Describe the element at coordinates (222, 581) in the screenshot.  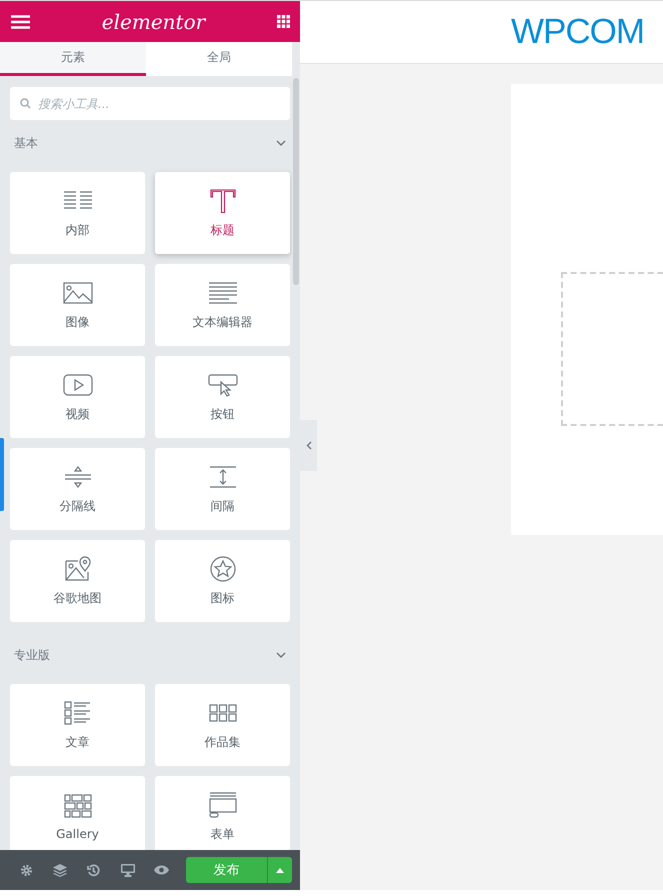
I see `widget-card: 图标` at that location.